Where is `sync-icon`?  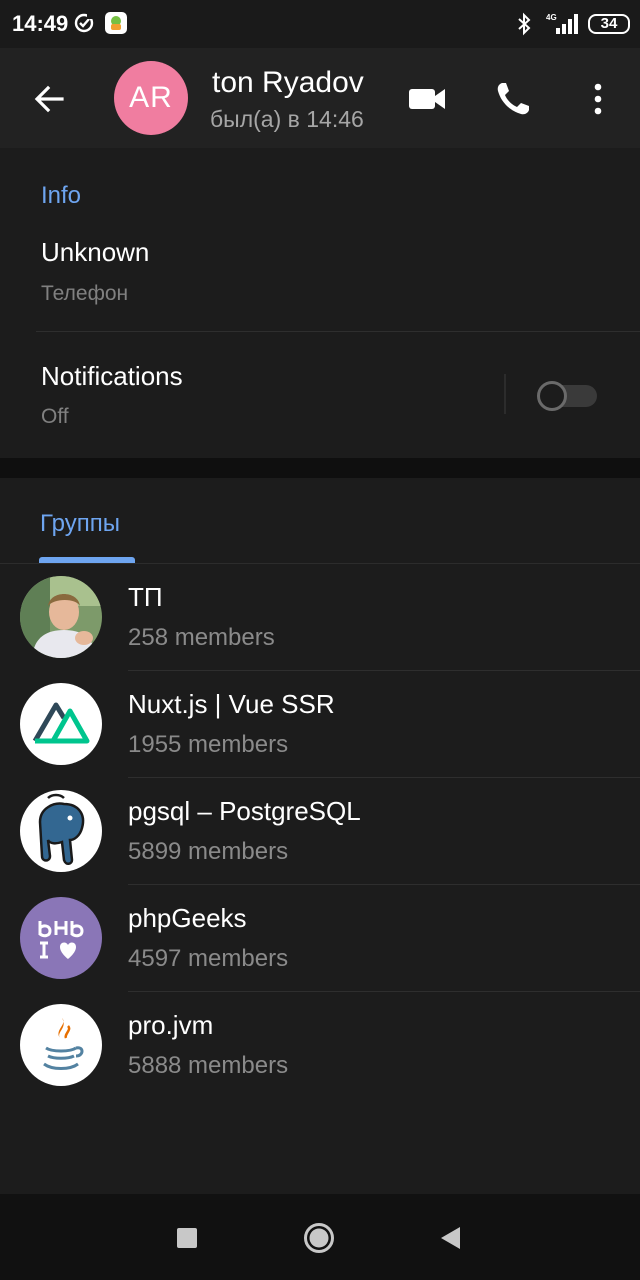 sync-icon is located at coordinates (84, 23).